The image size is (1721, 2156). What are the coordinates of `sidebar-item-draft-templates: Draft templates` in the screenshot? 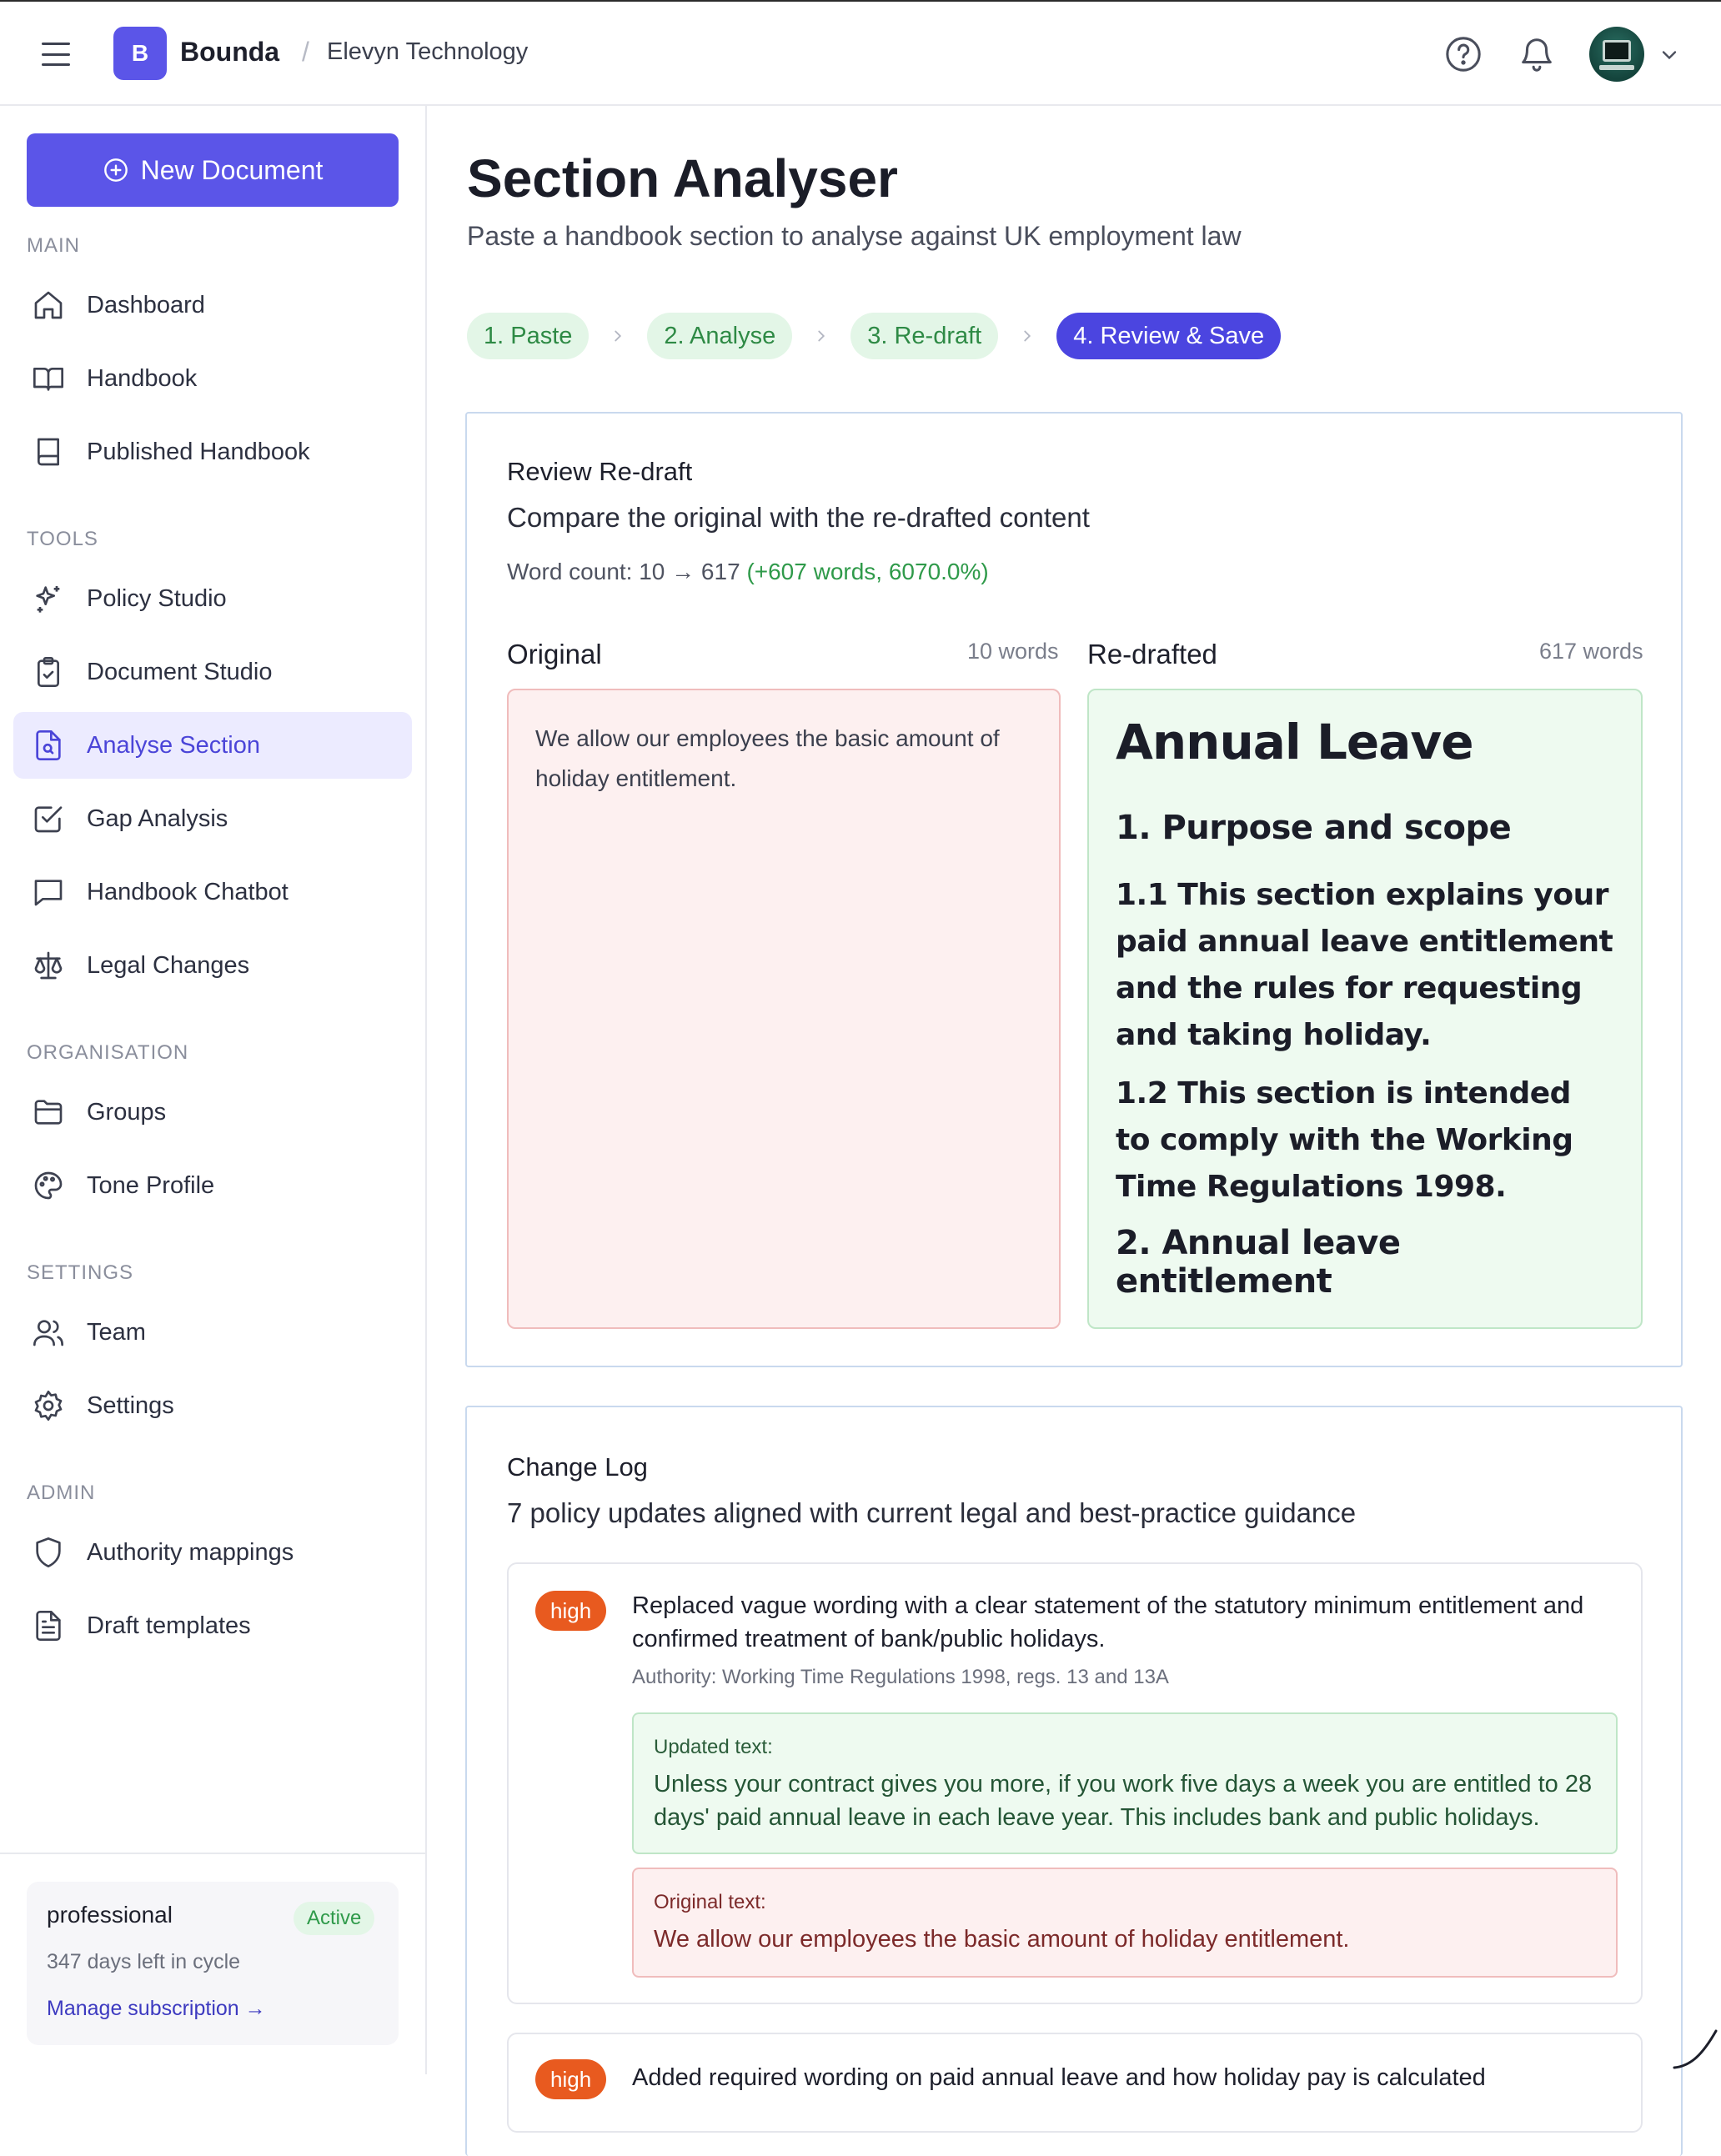 It's located at (212, 1625).